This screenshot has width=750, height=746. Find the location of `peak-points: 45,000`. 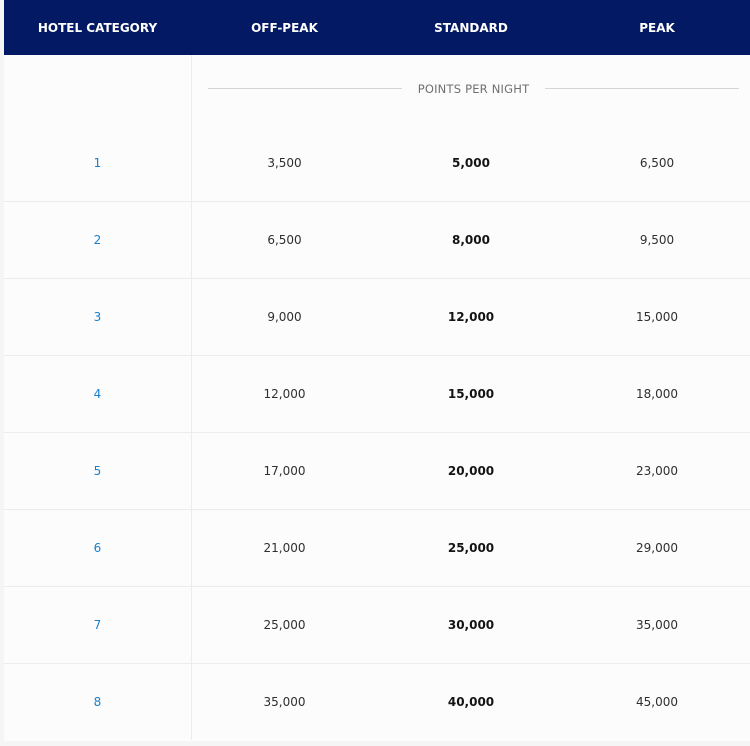

peak-points: 45,000 is located at coordinates (657, 702).